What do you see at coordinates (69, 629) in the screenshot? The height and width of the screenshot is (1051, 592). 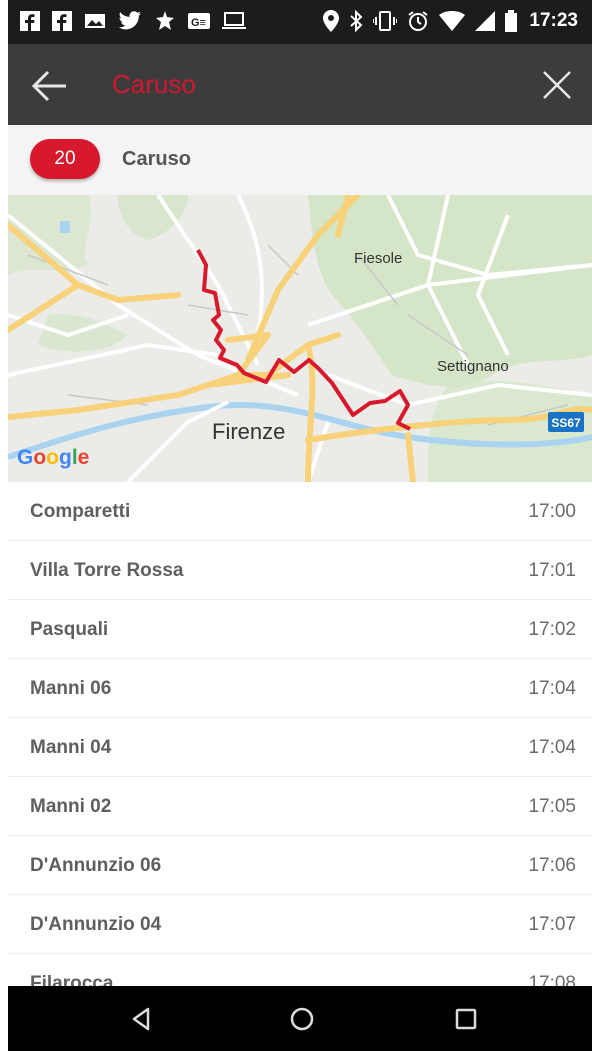 I see `stop-name: Pasquali` at bounding box center [69, 629].